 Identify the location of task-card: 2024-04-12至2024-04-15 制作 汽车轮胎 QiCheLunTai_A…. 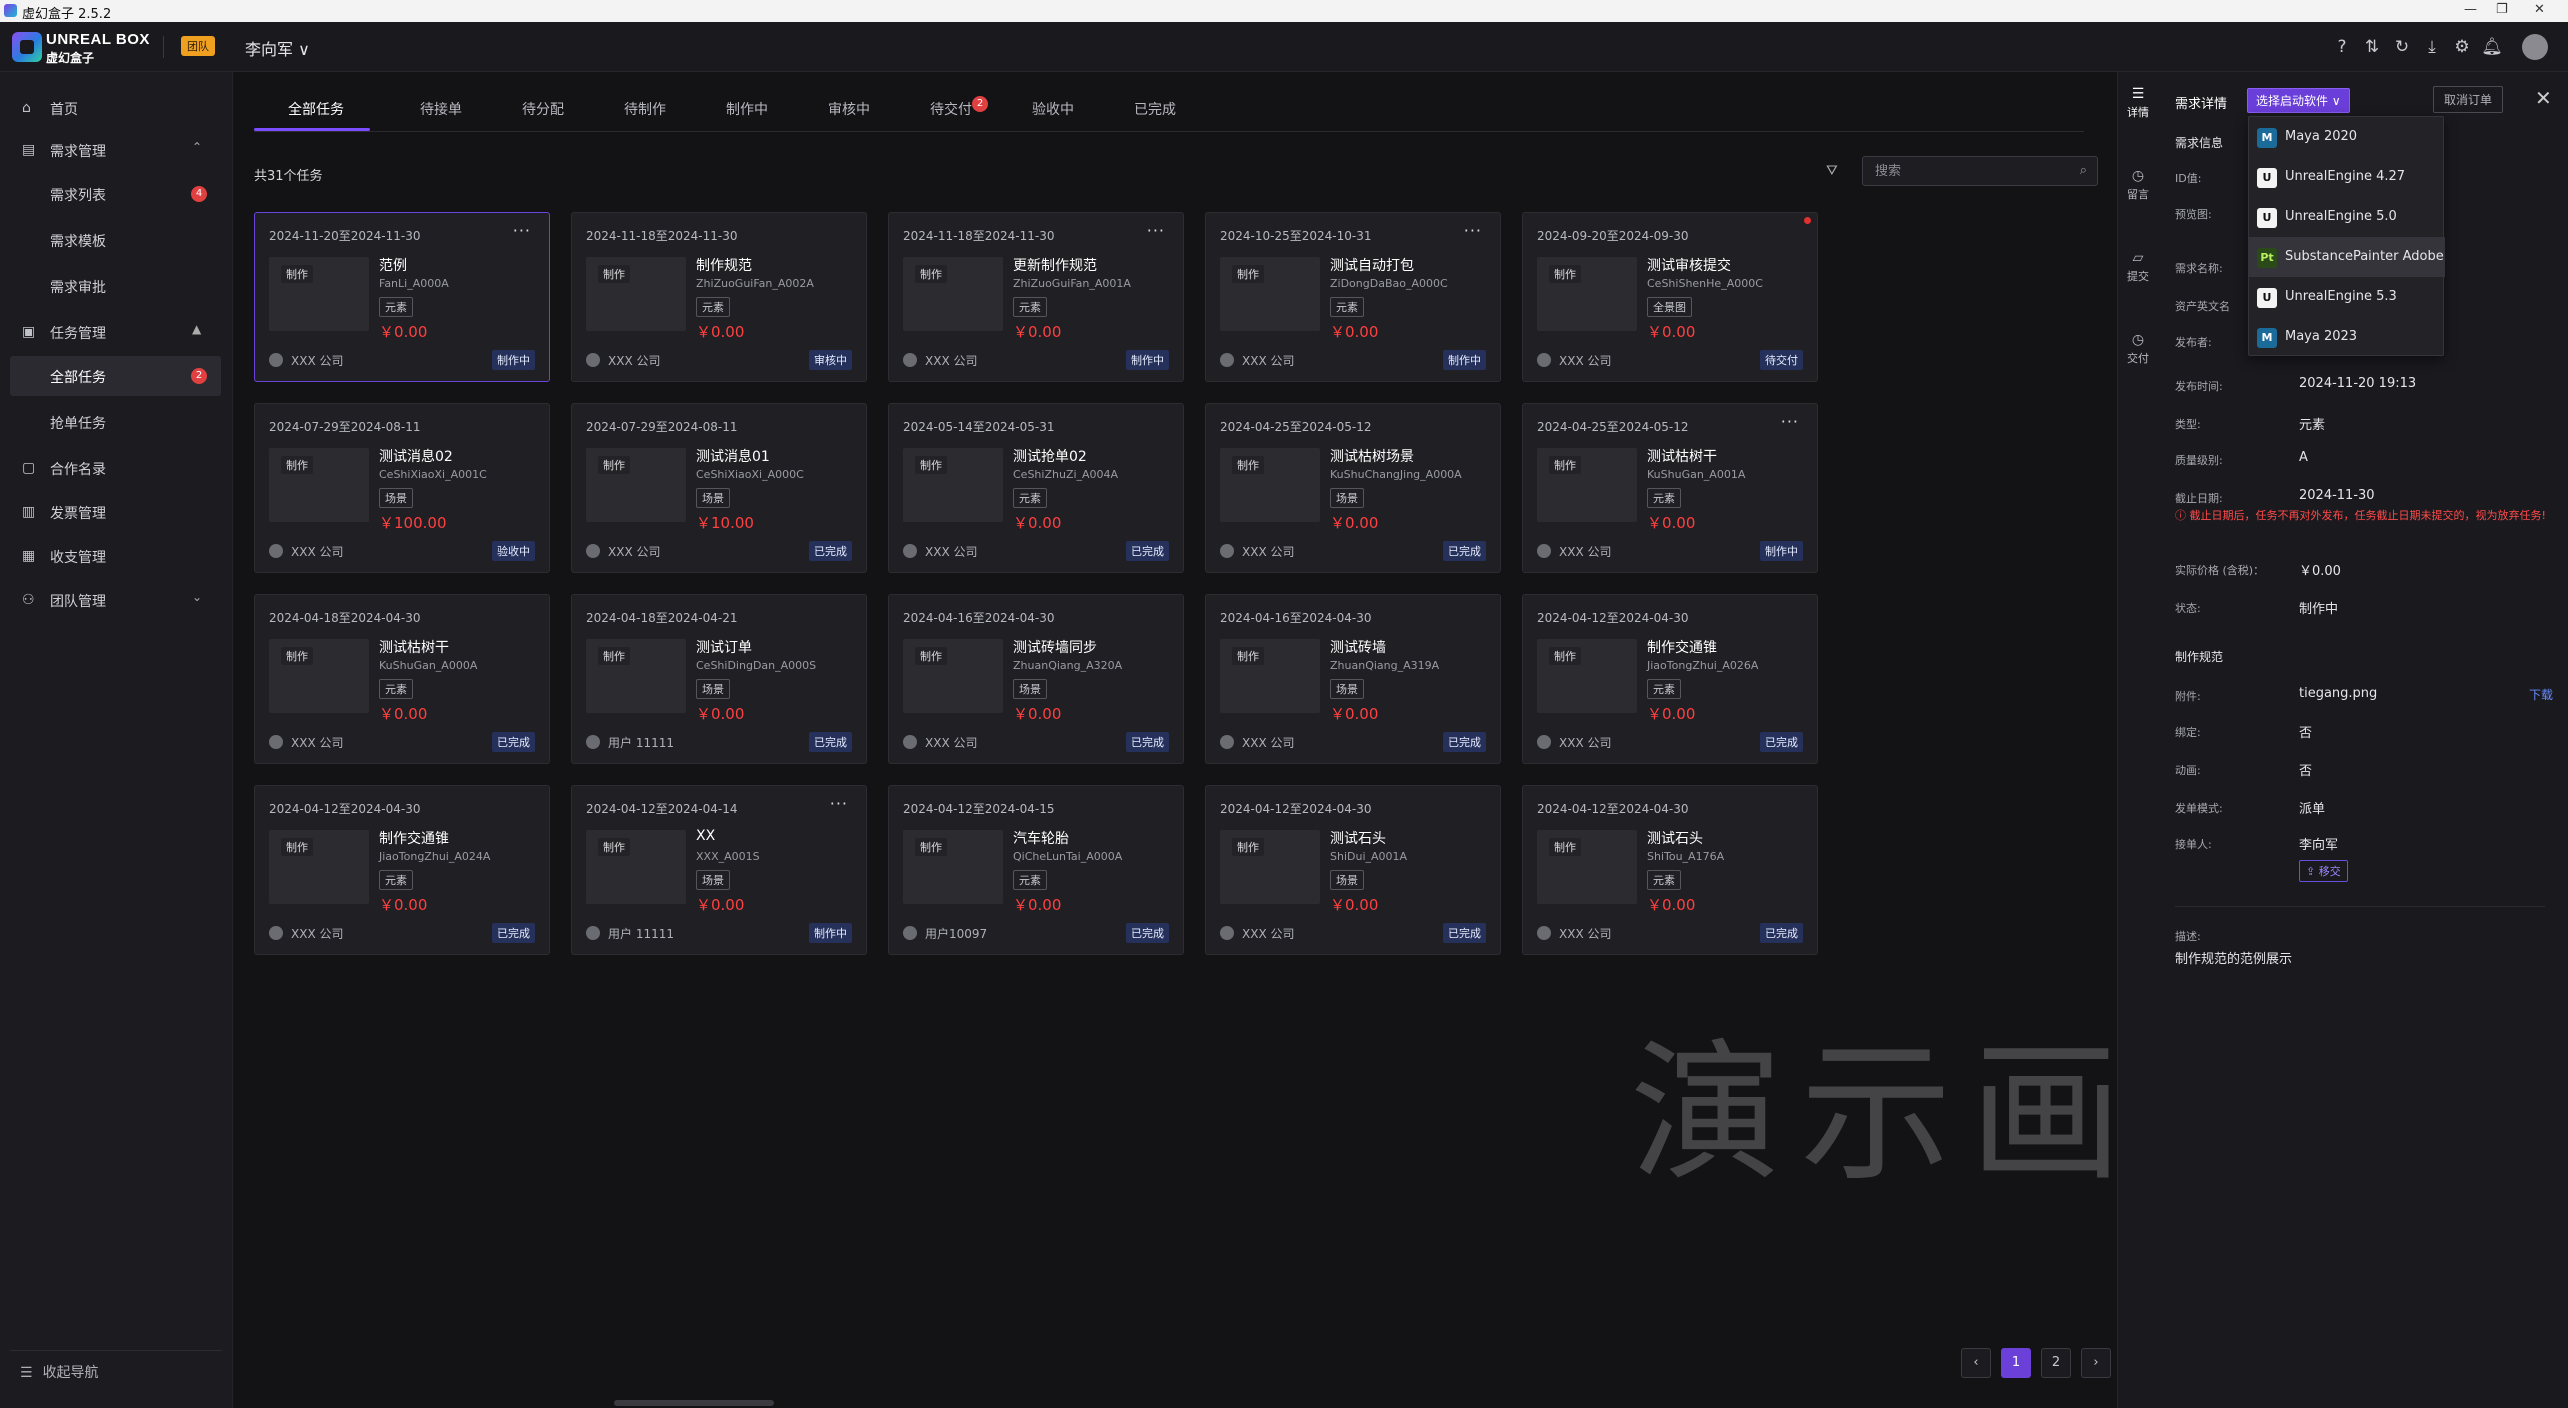
(1036, 870).